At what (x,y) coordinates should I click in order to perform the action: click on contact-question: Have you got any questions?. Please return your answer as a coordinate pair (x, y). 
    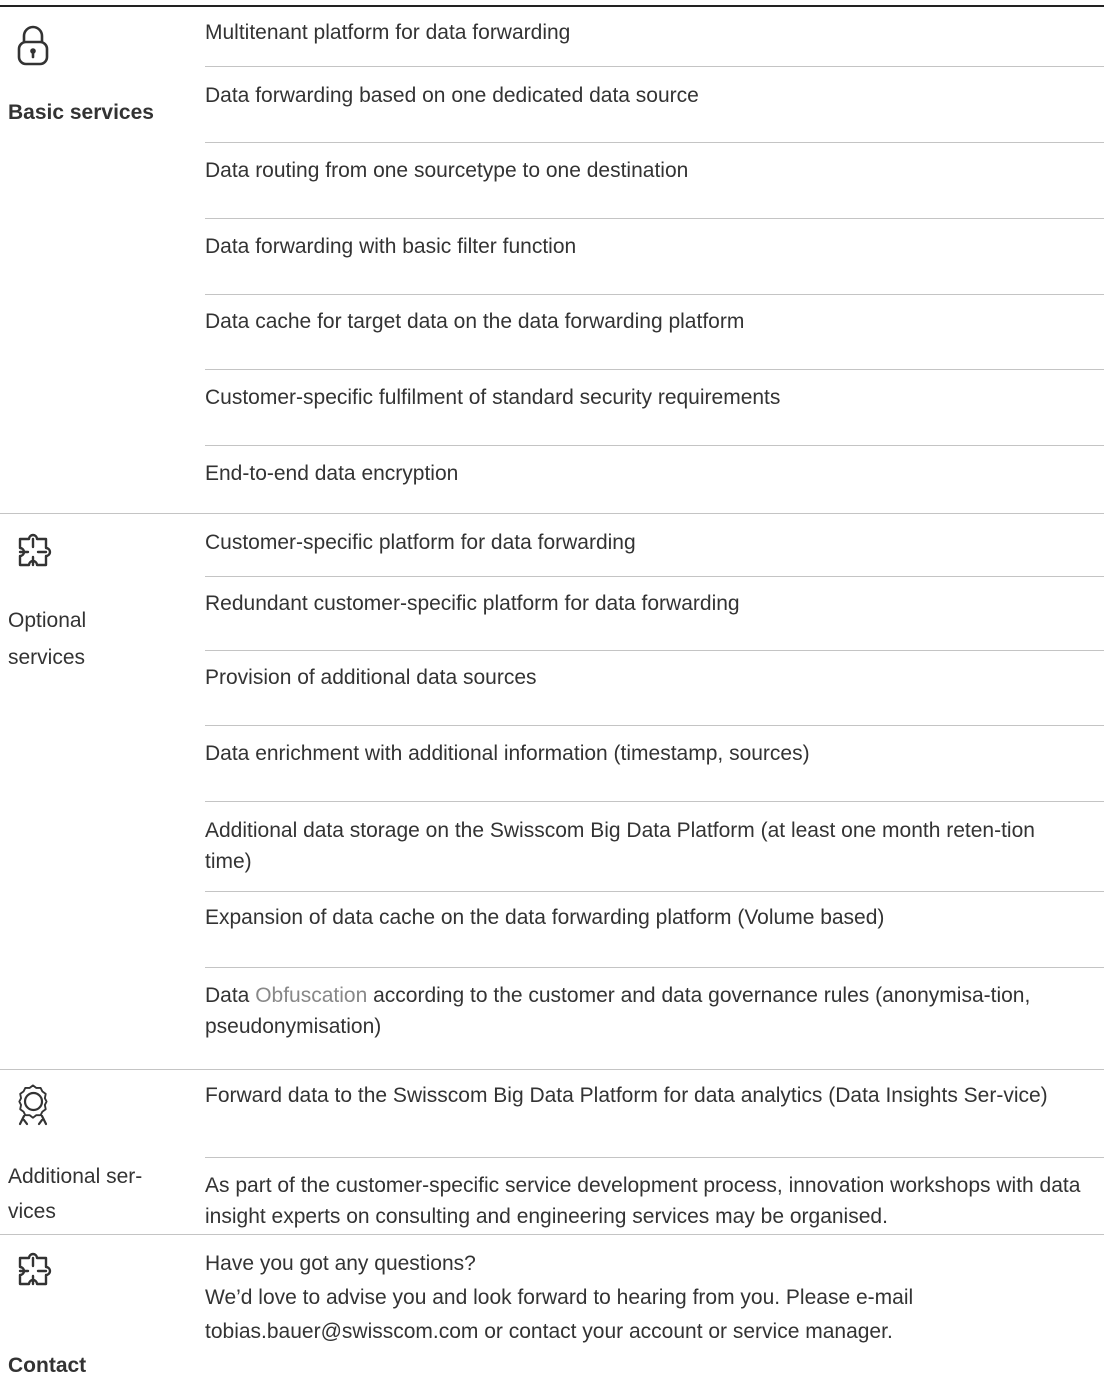
    Looking at the image, I should click on (340, 1263).